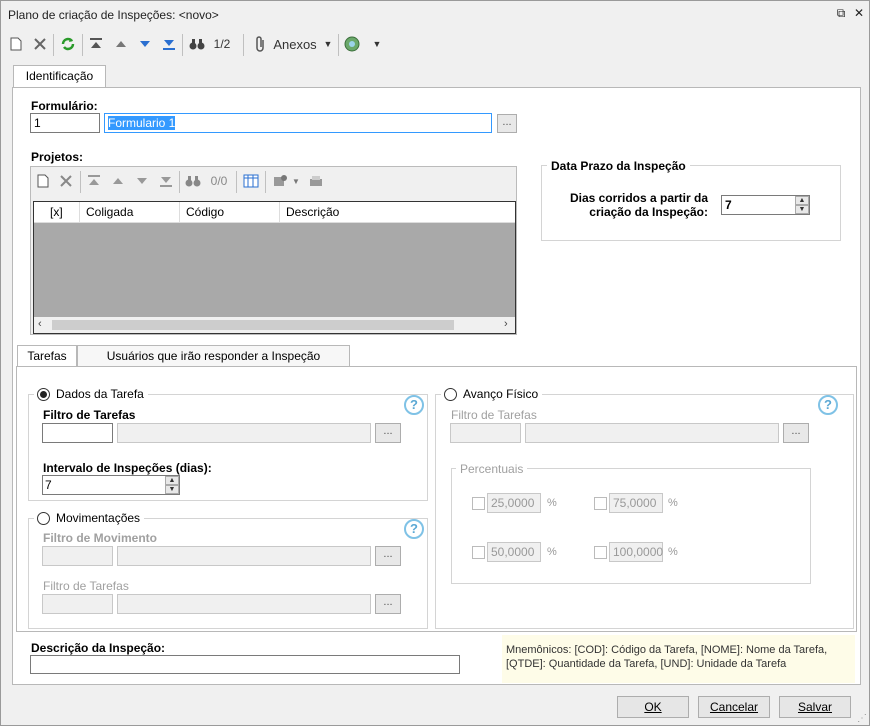 This screenshot has width=870, height=726. What do you see at coordinates (631, 526) in the screenshot?
I see `percentuais-group` at bounding box center [631, 526].